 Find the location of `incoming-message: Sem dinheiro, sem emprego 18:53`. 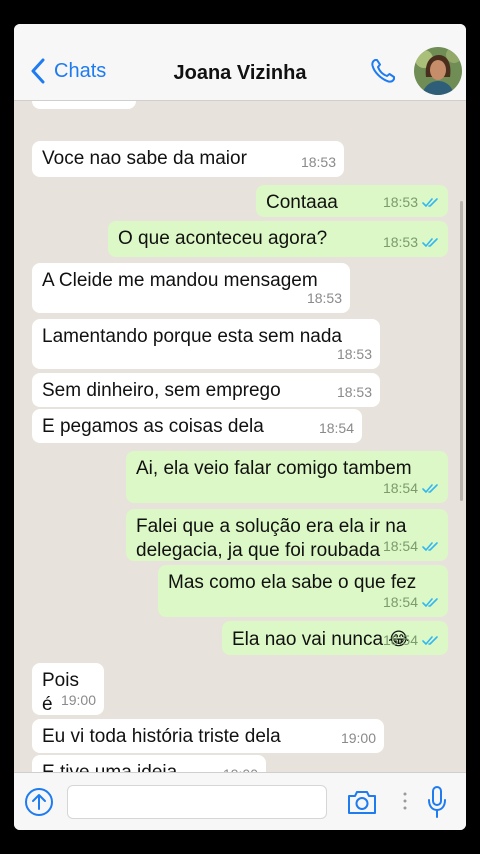

incoming-message: Sem dinheiro, sem emprego 18:53 is located at coordinates (206, 390).